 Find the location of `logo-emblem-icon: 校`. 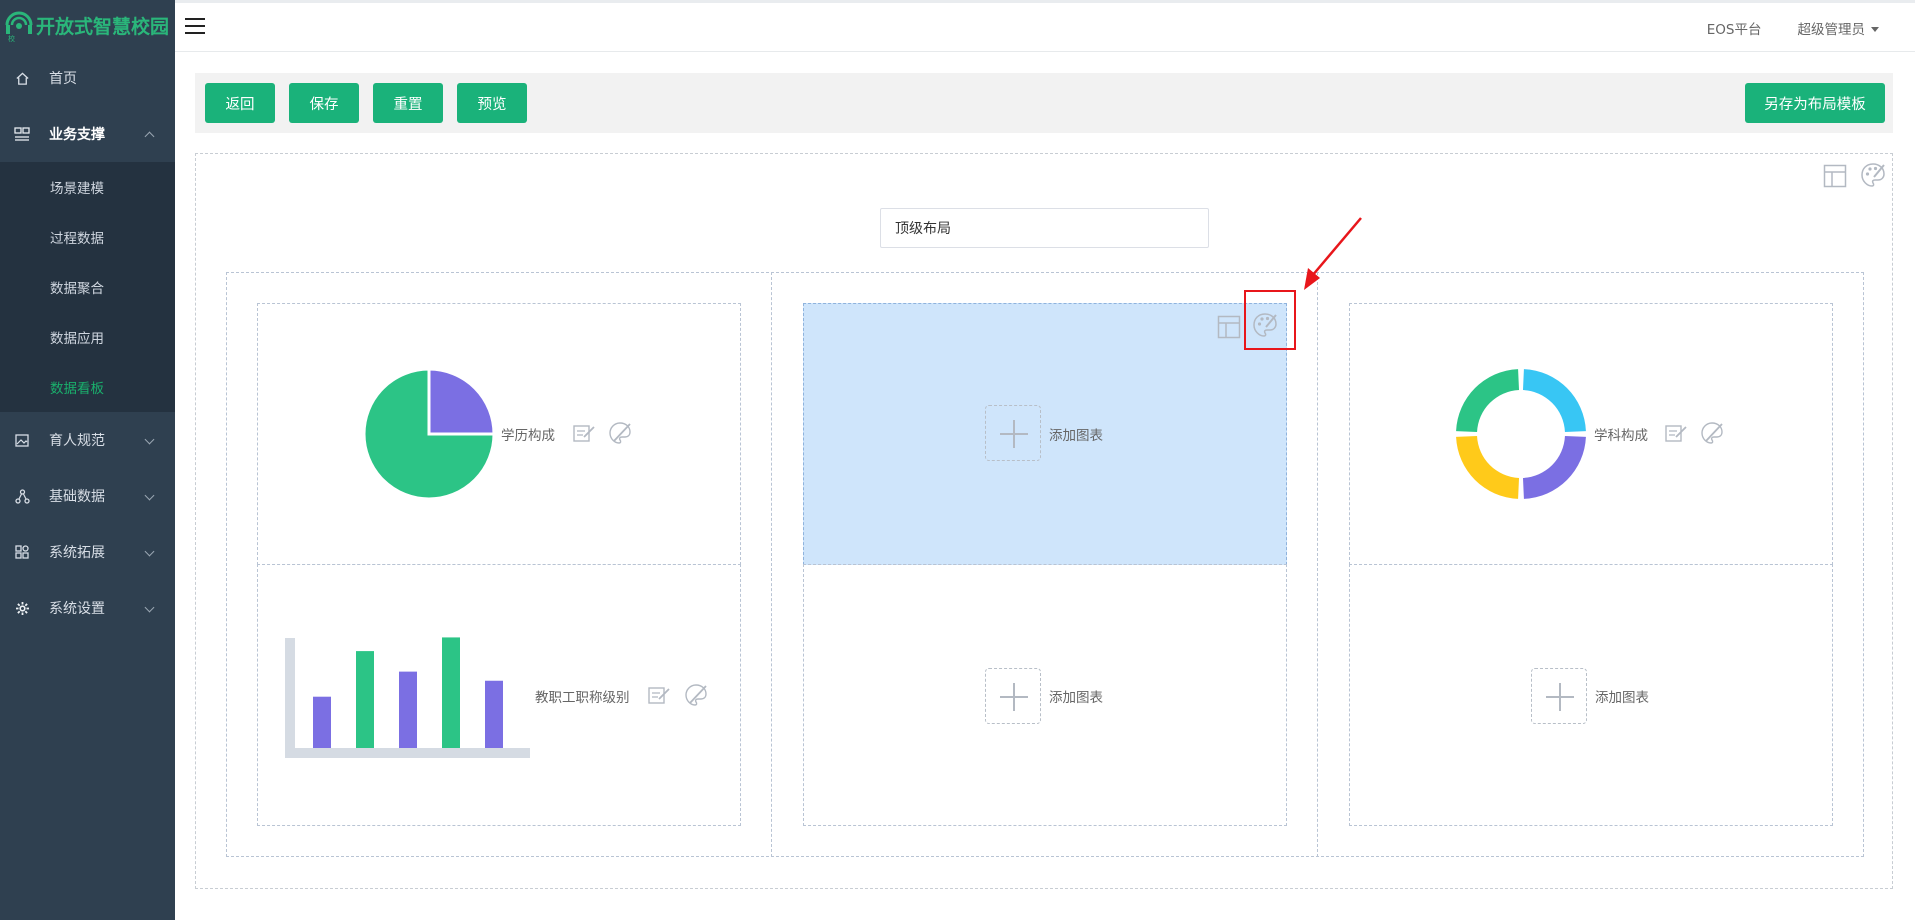

logo-emblem-icon: 校 is located at coordinates (19, 27).